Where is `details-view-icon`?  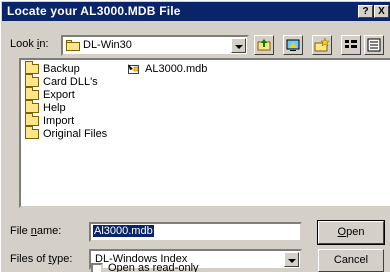
details-view-icon is located at coordinates (374, 47).